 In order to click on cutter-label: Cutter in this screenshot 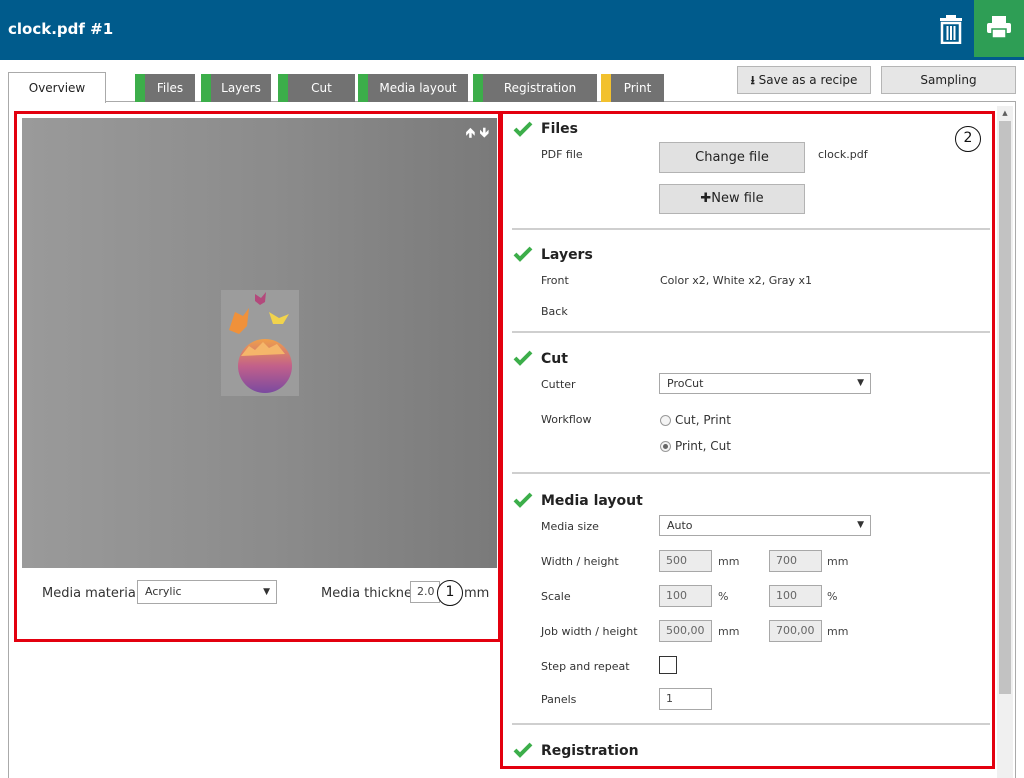, I will do `click(558, 384)`.